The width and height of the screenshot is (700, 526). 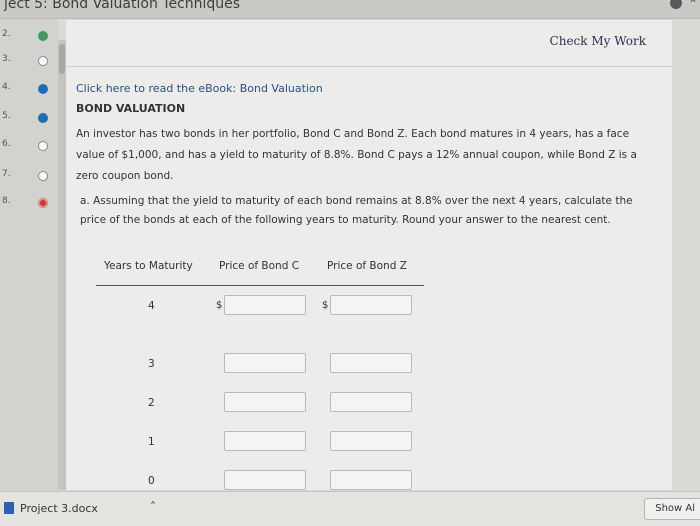 I want to click on question-nav-item-2: 2., so click(x=29, y=37).